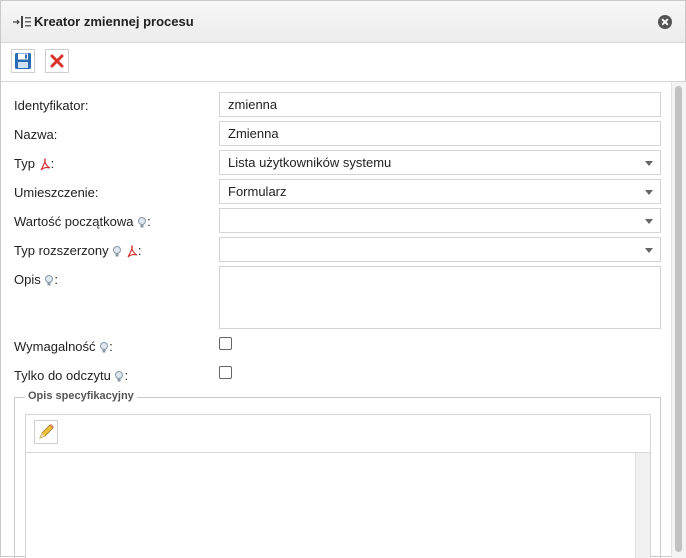 The width and height of the screenshot is (686, 558). I want to click on pencil-icon, so click(46, 431).